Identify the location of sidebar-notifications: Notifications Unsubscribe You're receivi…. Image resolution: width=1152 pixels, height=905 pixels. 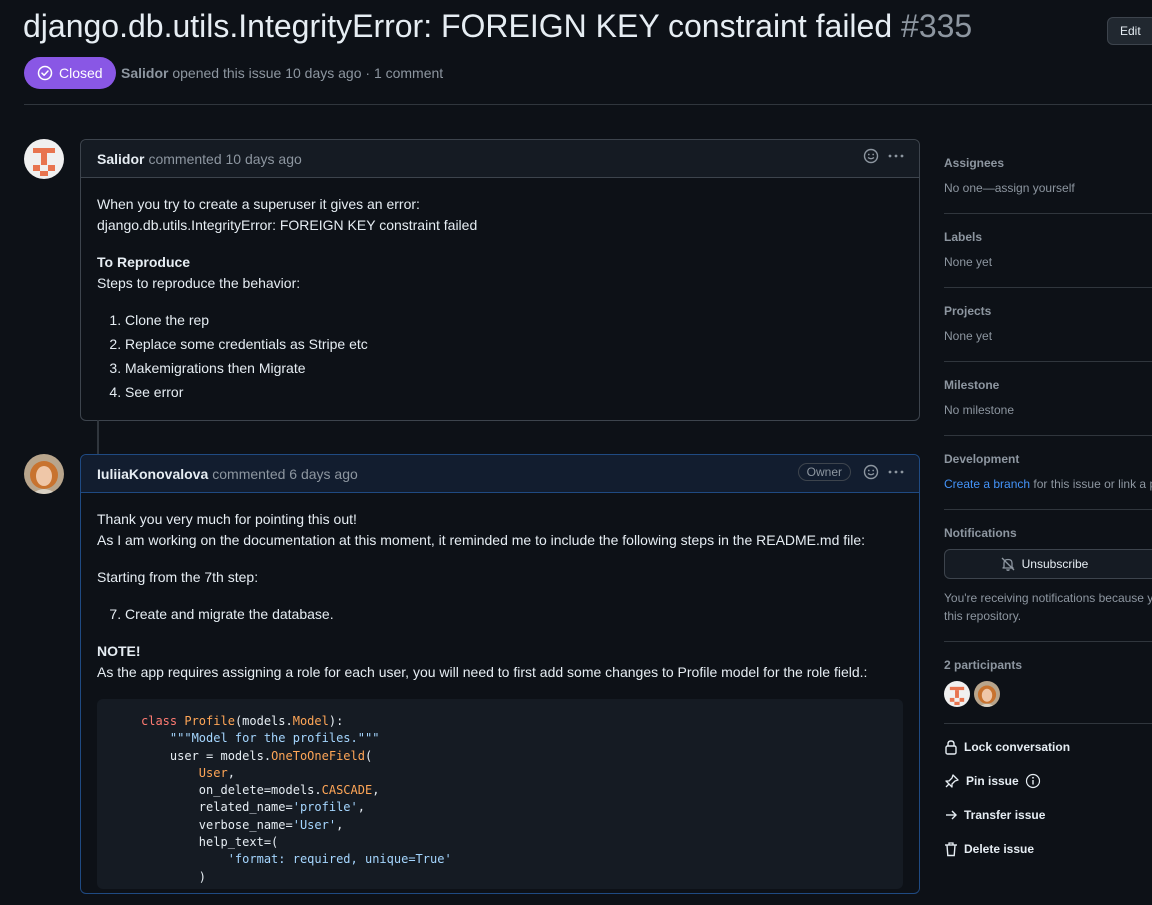
(1048, 576).